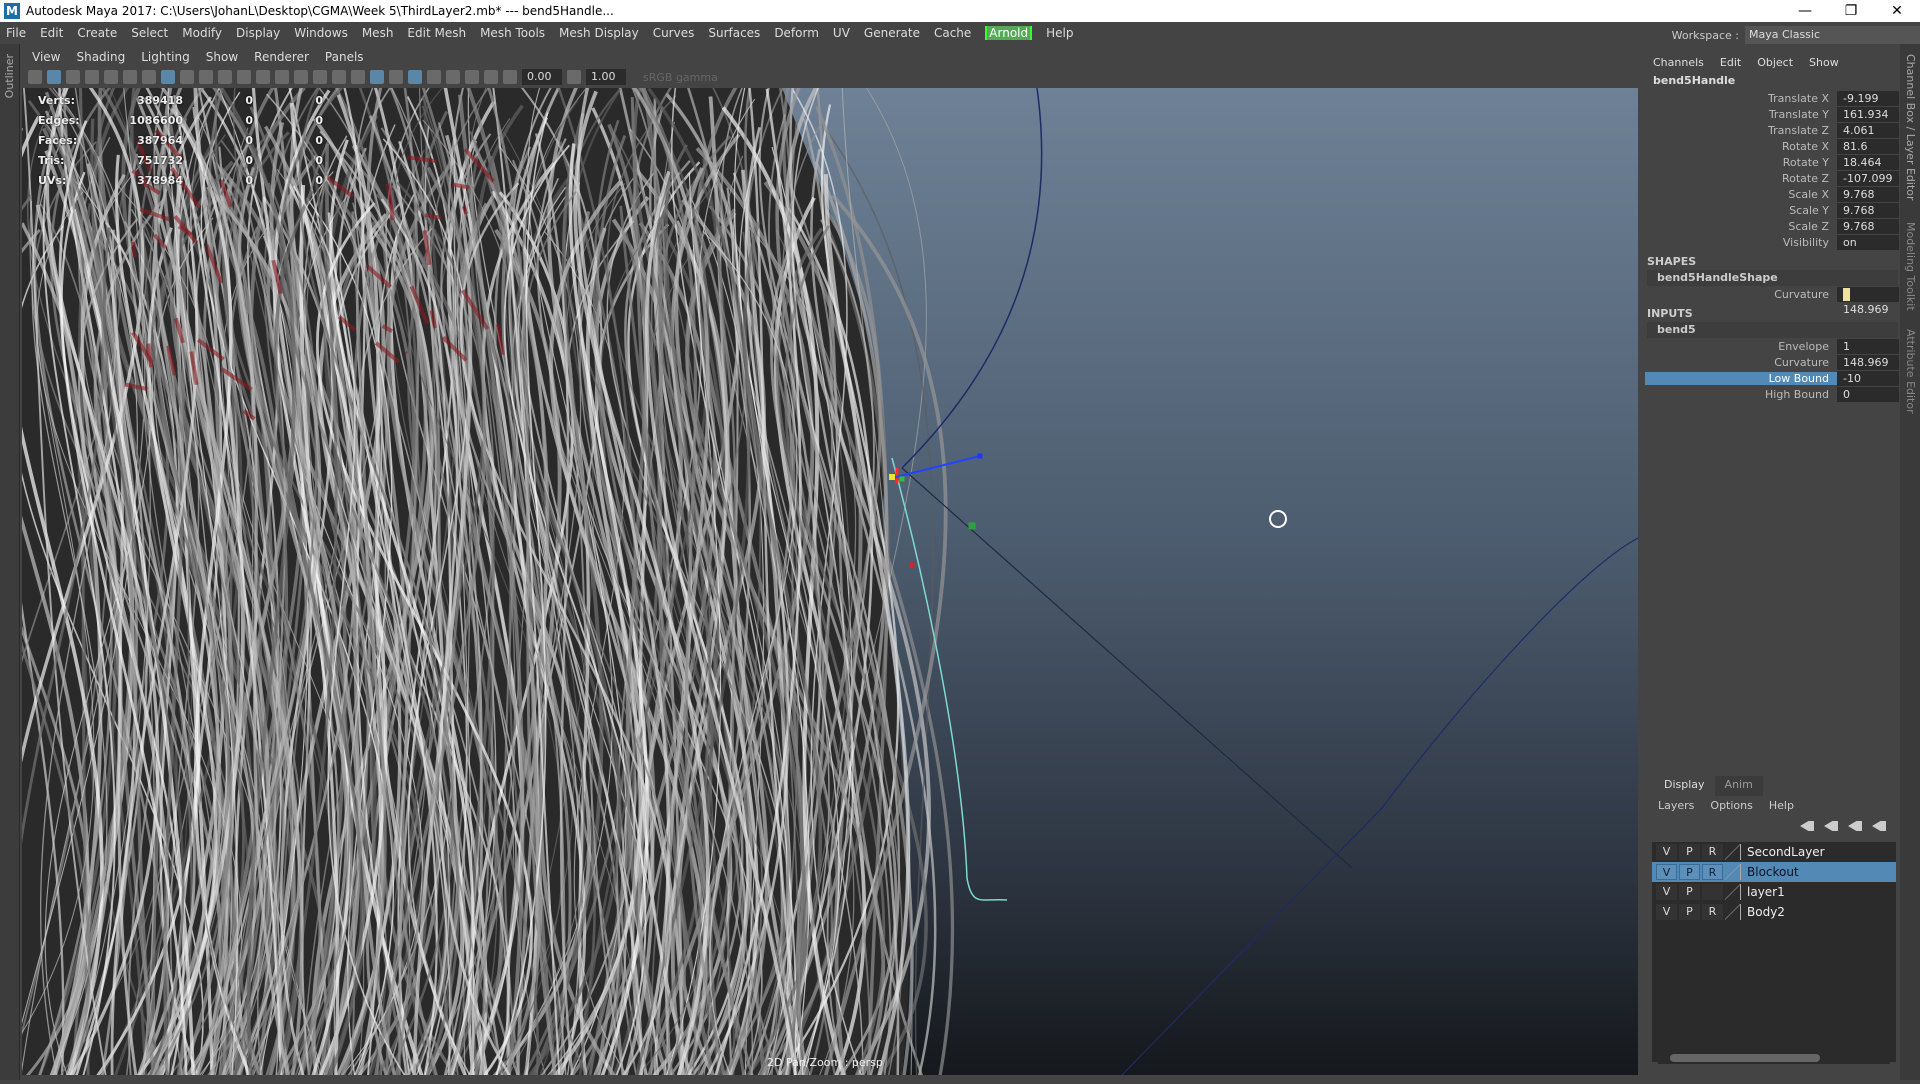  What do you see at coordinates (1868, 362) in the screenshot?
I see `channel-value: 148.969` at bounding box center [1868, 362].